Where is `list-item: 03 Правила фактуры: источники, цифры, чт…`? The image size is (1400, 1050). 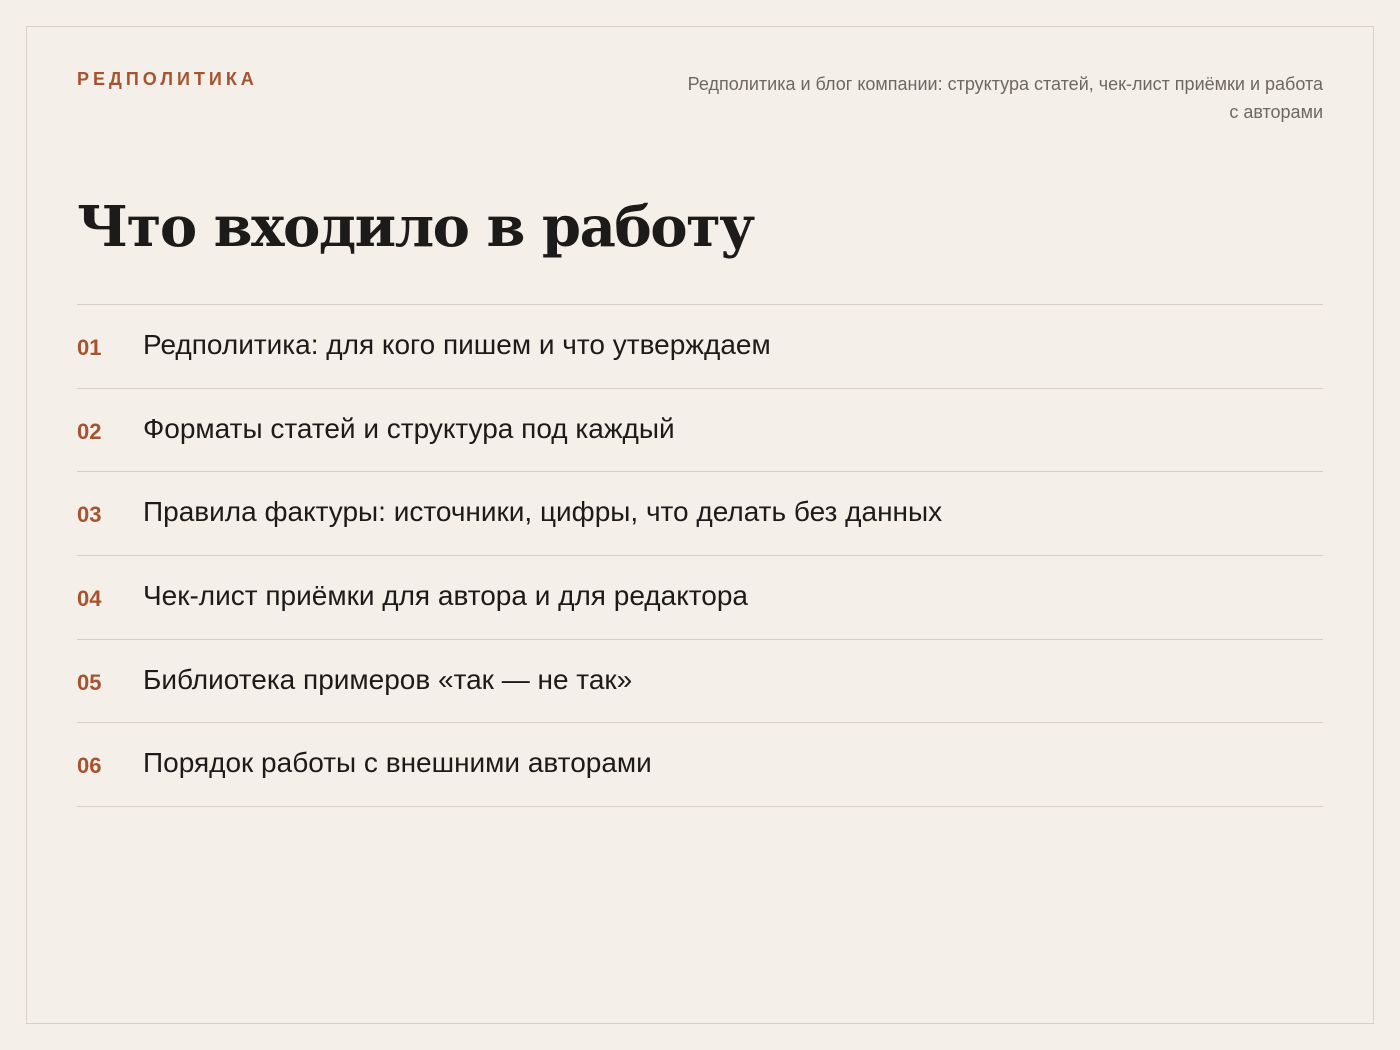 list-item: 03 Правила фактуры: источники, цифры, чт… is located at coordinates (700, 514).